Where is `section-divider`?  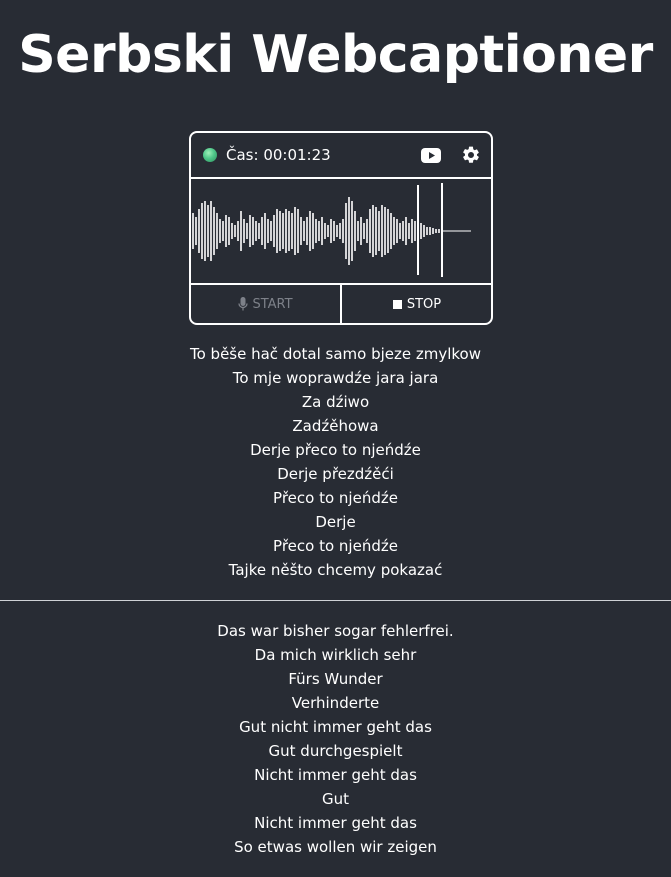 section-divider is located at coordinates (335, 600).